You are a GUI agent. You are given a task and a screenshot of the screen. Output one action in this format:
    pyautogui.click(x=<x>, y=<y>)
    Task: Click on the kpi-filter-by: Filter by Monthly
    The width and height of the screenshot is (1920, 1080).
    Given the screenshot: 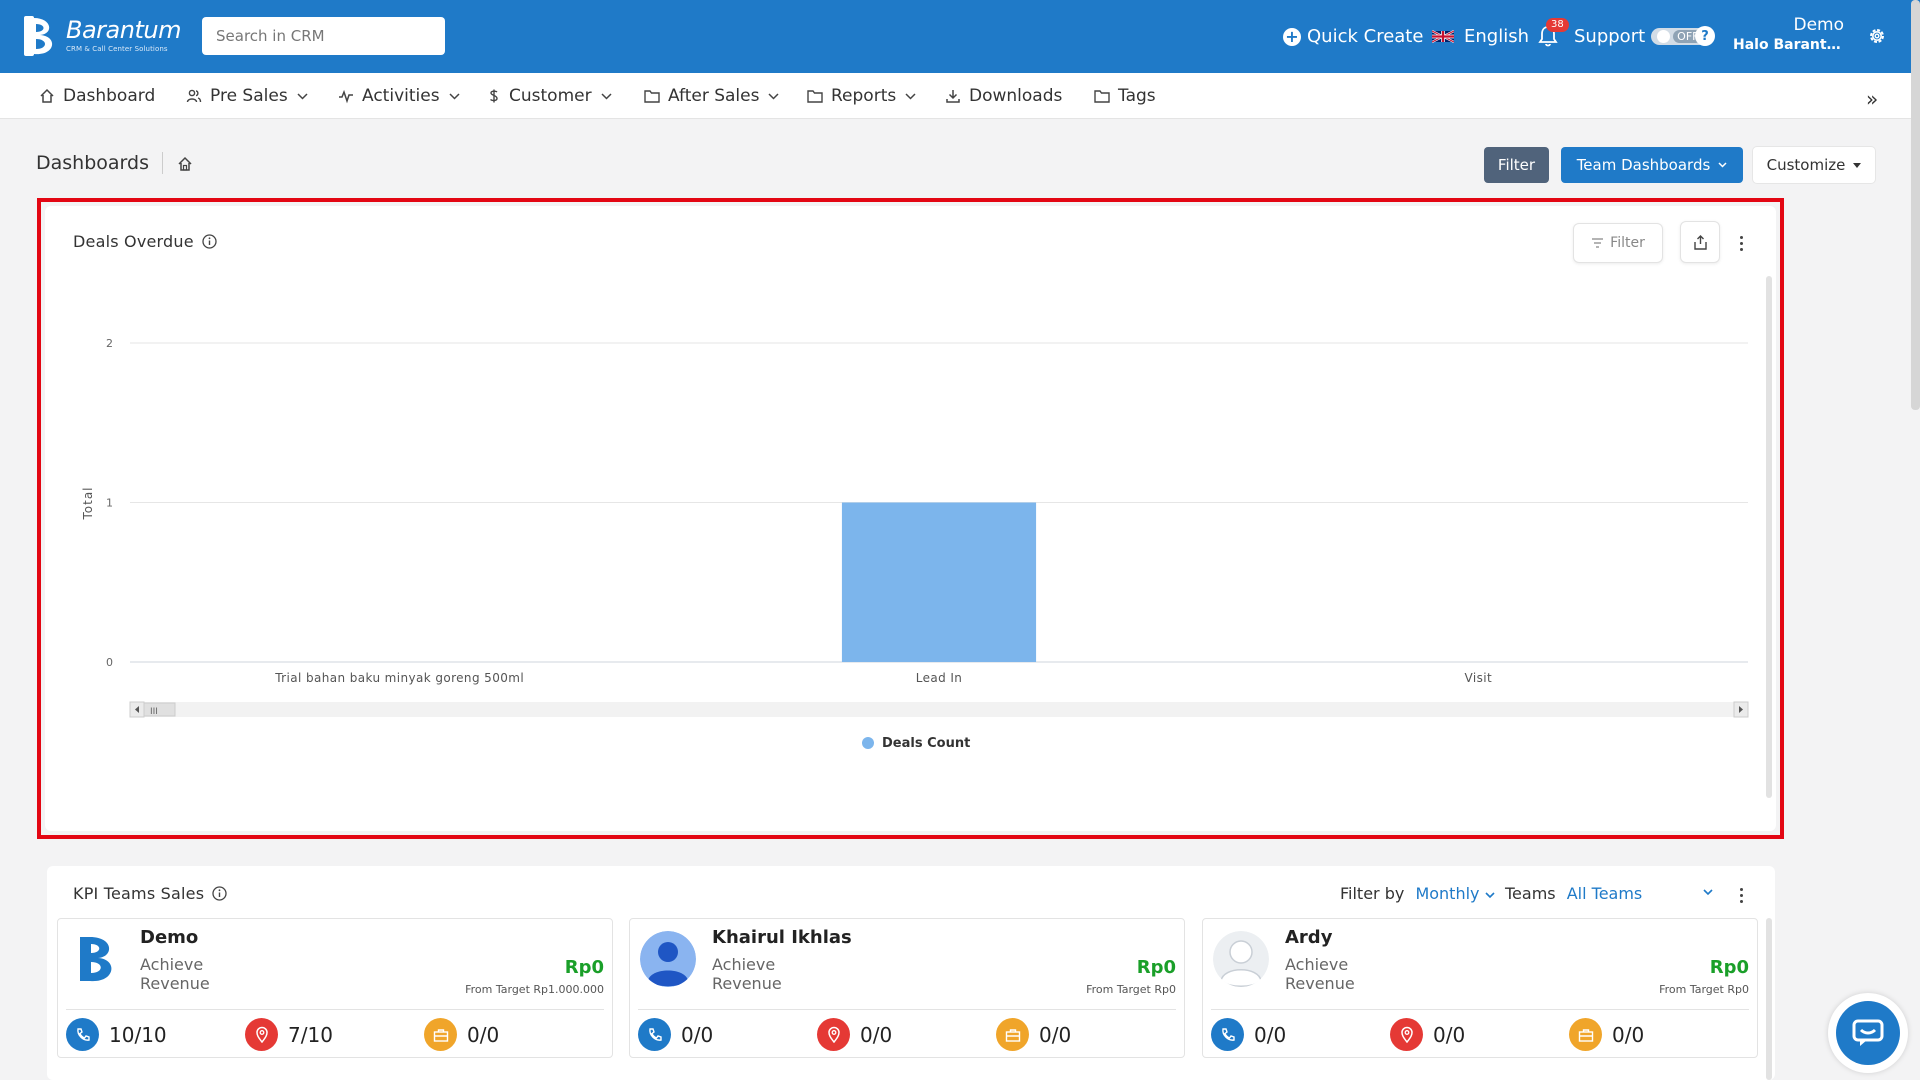 What is the action you would take?
    pyautogui.click(x=1417, y=893)
    